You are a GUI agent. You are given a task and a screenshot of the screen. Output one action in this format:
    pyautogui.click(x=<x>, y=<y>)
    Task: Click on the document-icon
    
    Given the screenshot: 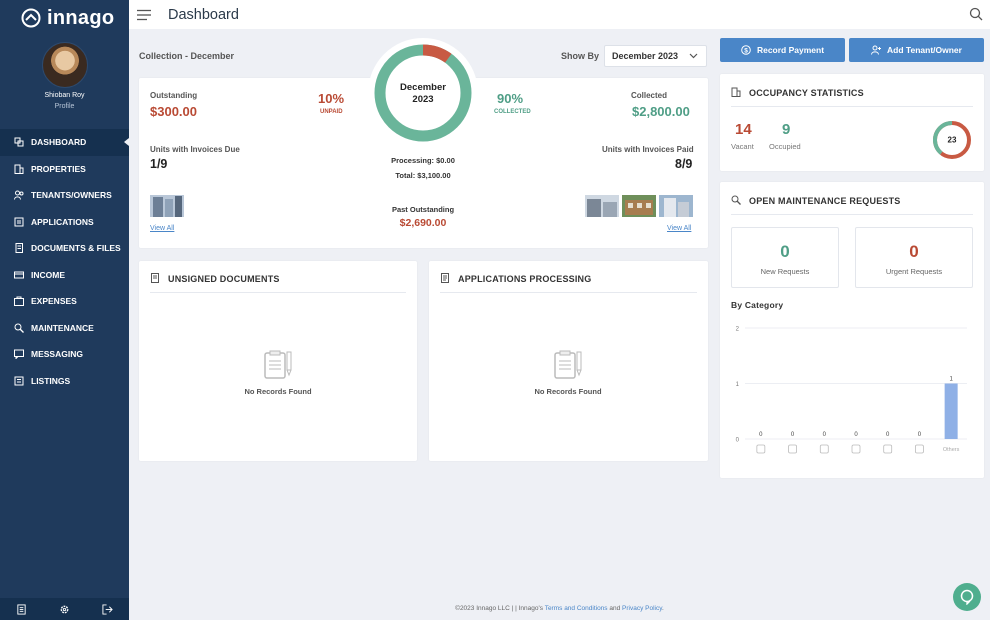 What is the action you would take?
    pyautogui.click(x=21, y=609)
    